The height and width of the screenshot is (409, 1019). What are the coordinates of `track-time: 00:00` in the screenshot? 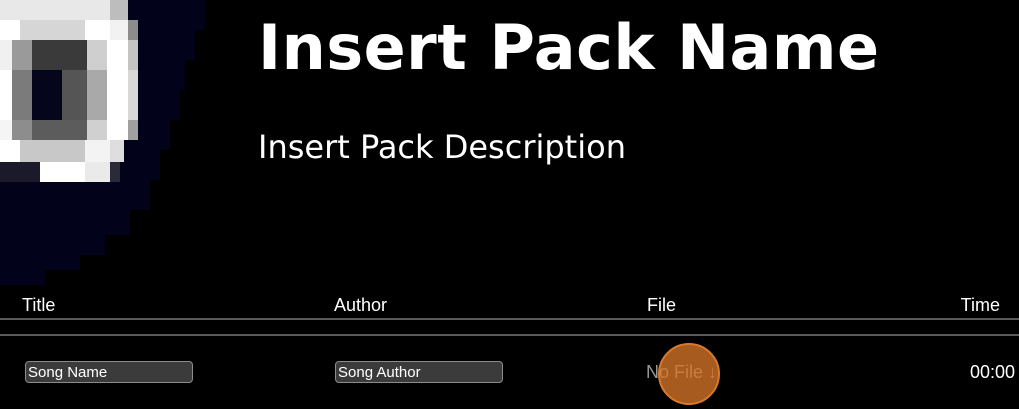 It's located at (992, 372).